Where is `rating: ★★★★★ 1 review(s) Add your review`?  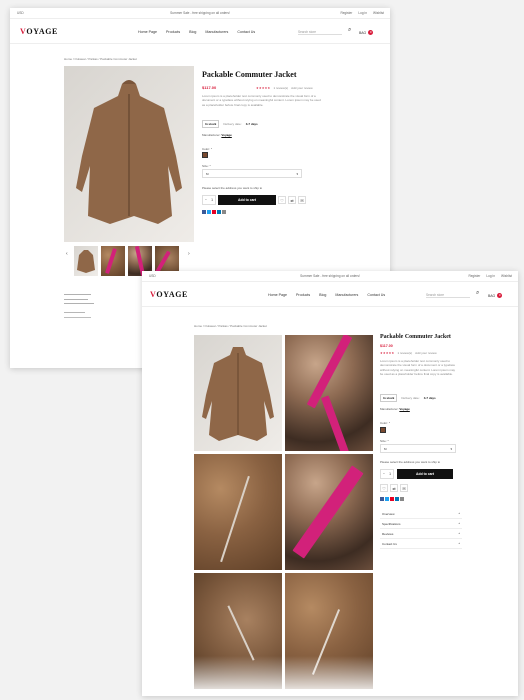
rating: ★★★★★ 1 review(s) Add your review is located at coordinates (408, 353).